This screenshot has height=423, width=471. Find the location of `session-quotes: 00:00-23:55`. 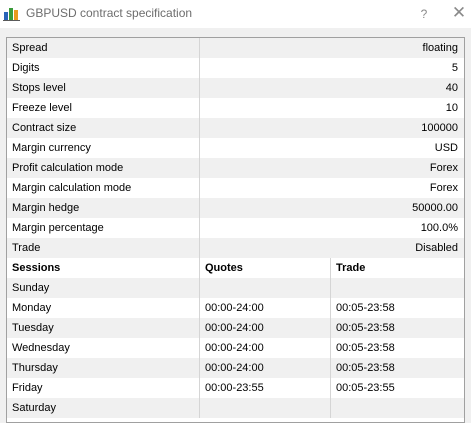

session-quotes: 00:00-23:55 is located at coordinates (234, 388).